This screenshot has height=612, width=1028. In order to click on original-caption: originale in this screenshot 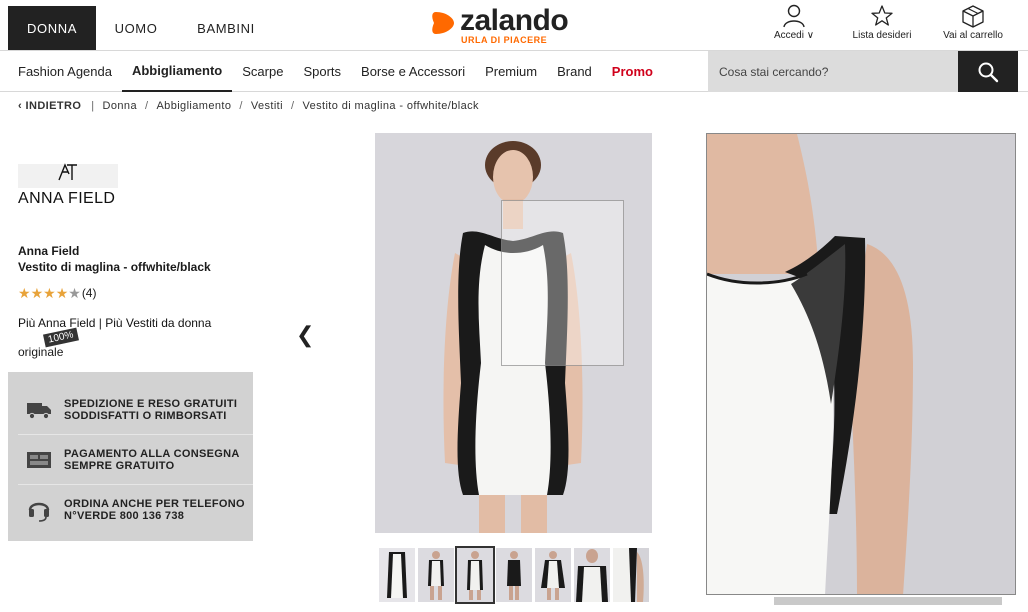, I will do `click(41, 352)`.